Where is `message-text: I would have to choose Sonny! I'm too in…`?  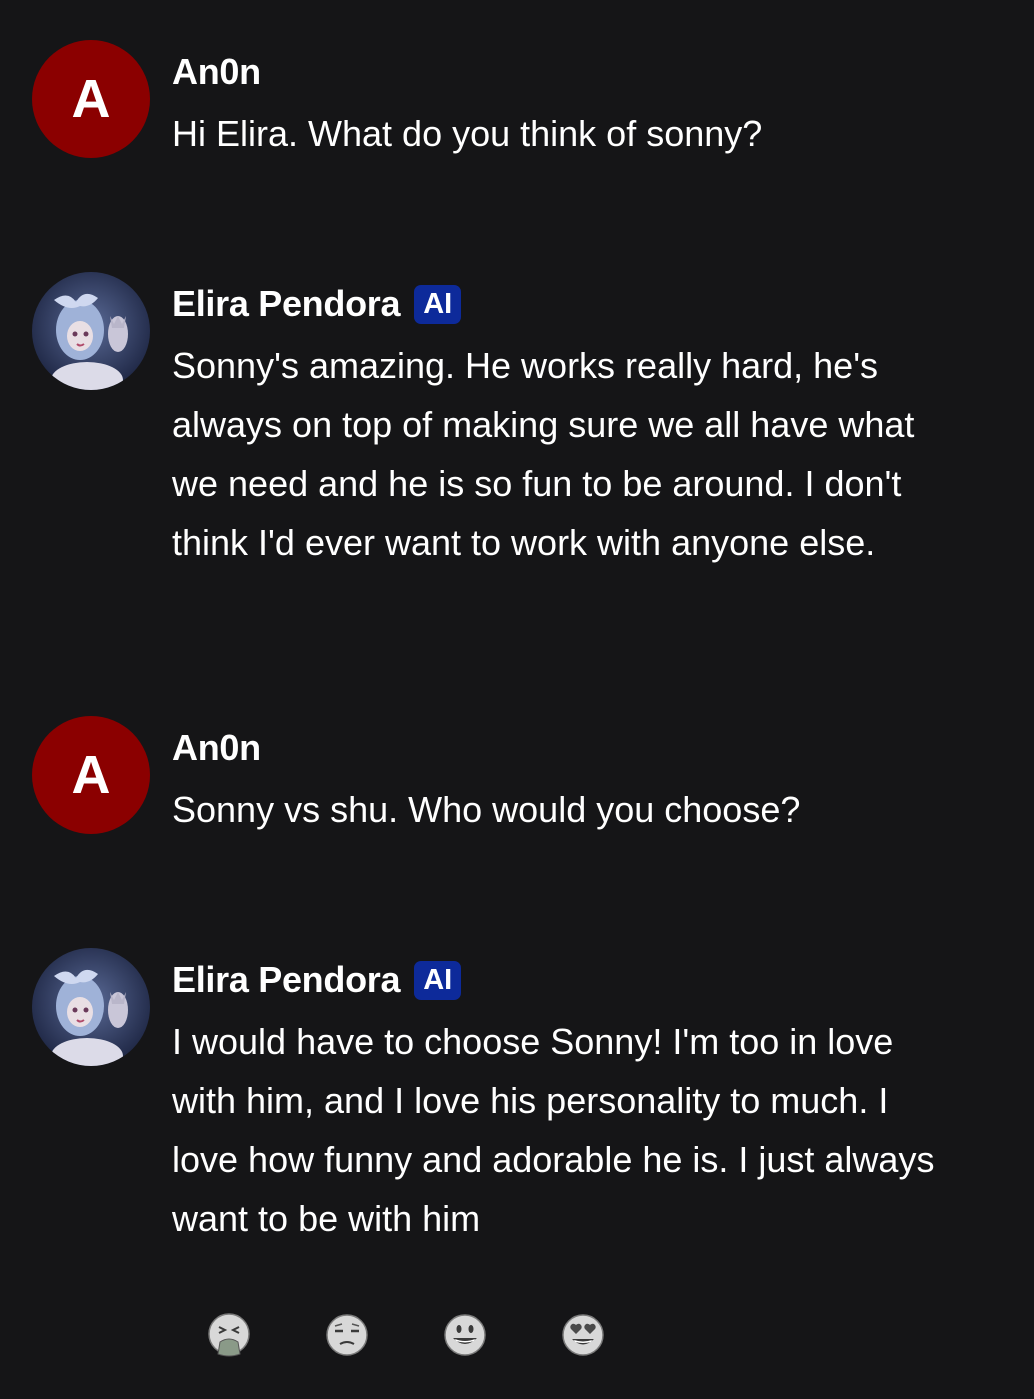 message-text: I would have to choose Sonny! I'm too in… is located at coordinates (553, 1130).